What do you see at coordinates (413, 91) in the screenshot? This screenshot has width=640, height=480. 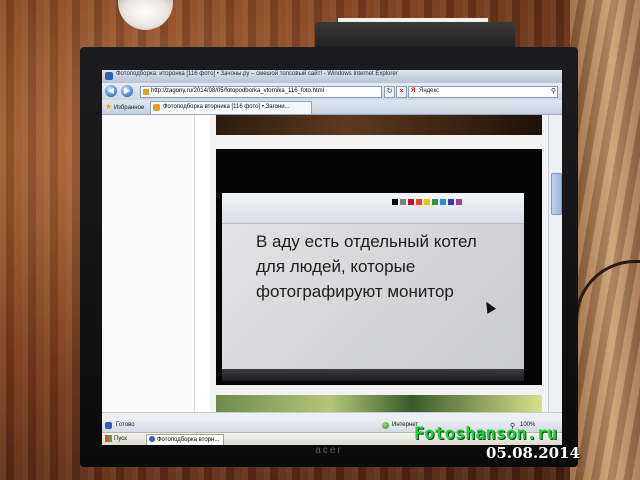 I see `yandex-icon: Я` at bounding box center [413, 91].